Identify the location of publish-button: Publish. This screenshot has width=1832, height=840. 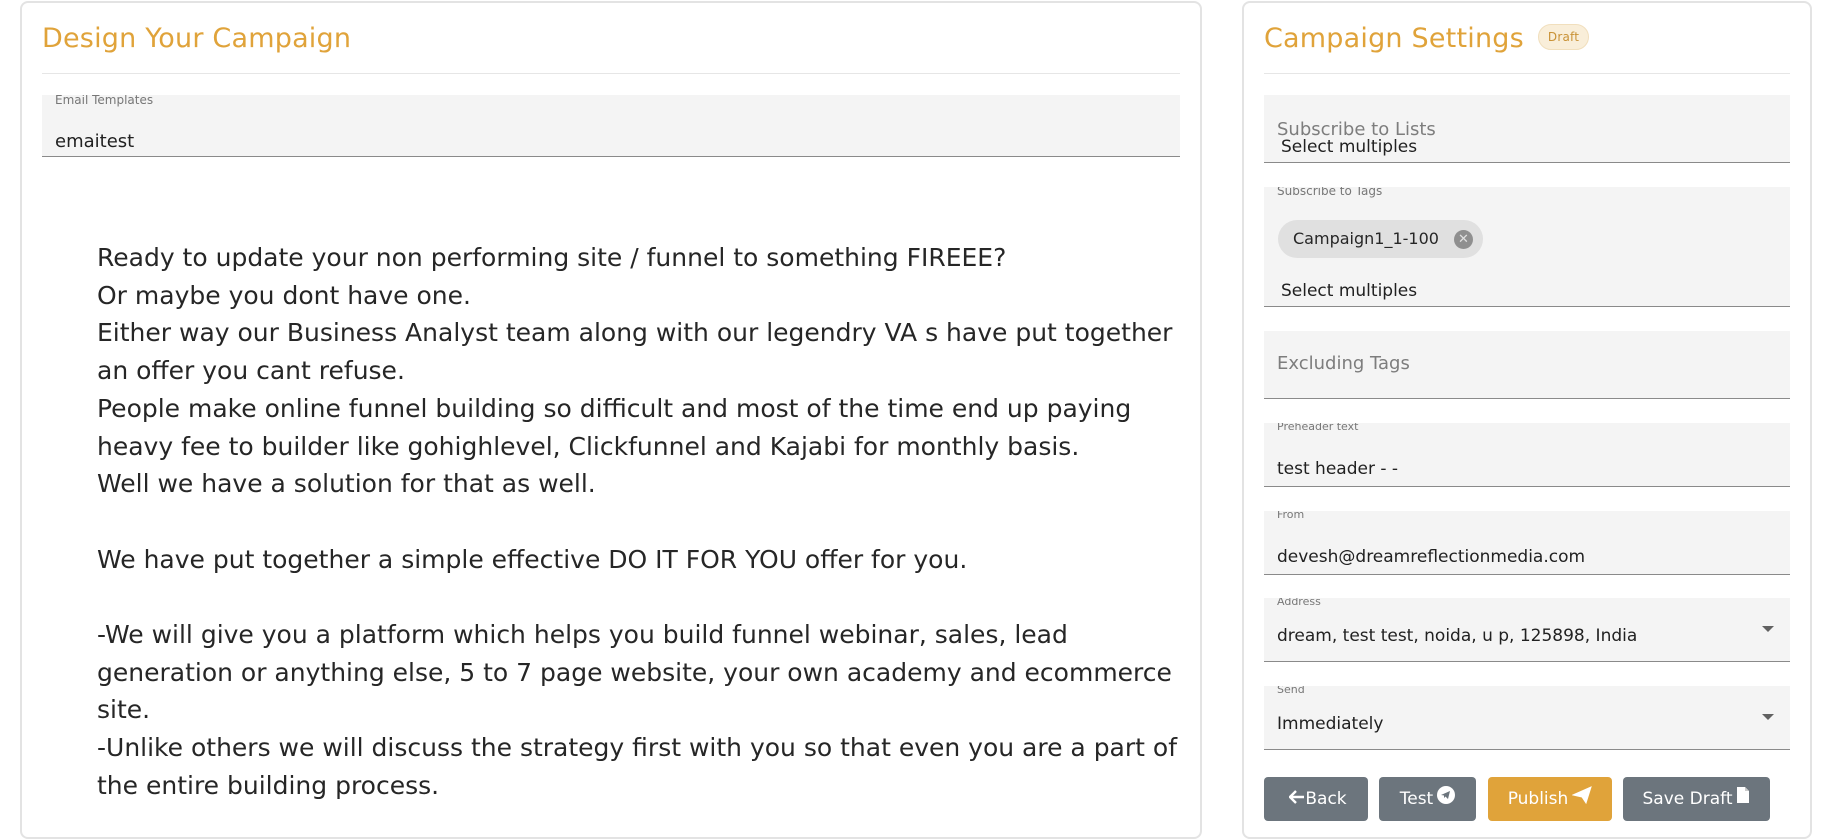
(1550, 799).